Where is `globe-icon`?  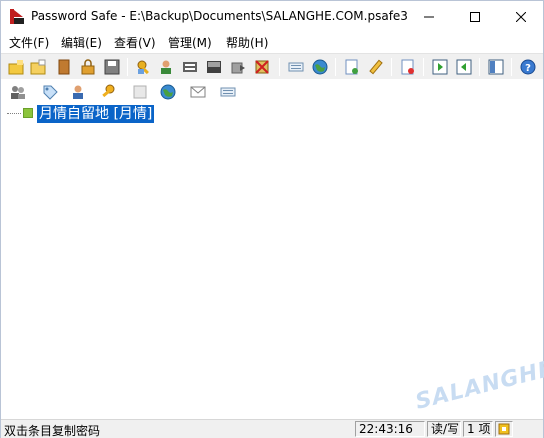
globe-icon is located at coordinates (320, 67).